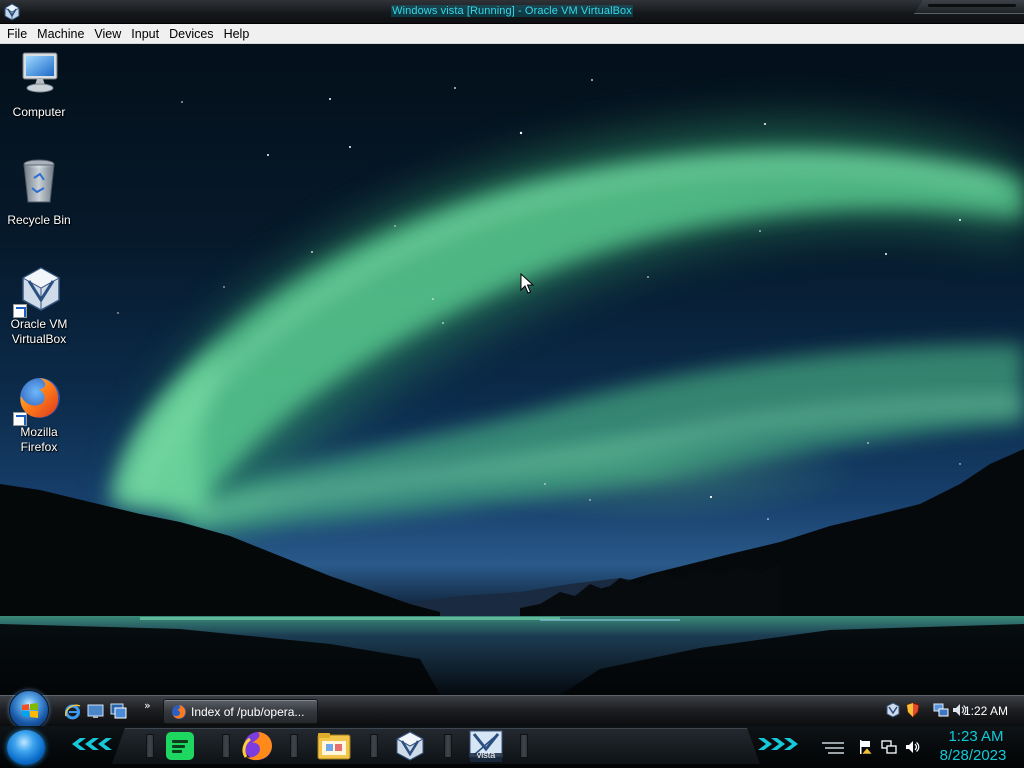  I want to click on action-center-flag-icon, so click(866, 747).